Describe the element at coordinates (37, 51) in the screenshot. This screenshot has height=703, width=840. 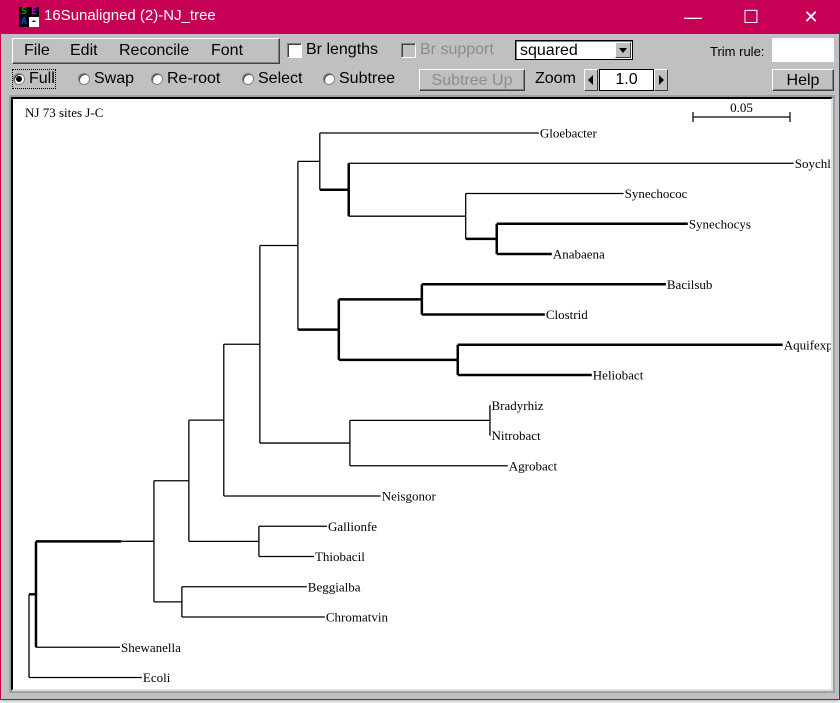
I see `menu-file: File` at that location.